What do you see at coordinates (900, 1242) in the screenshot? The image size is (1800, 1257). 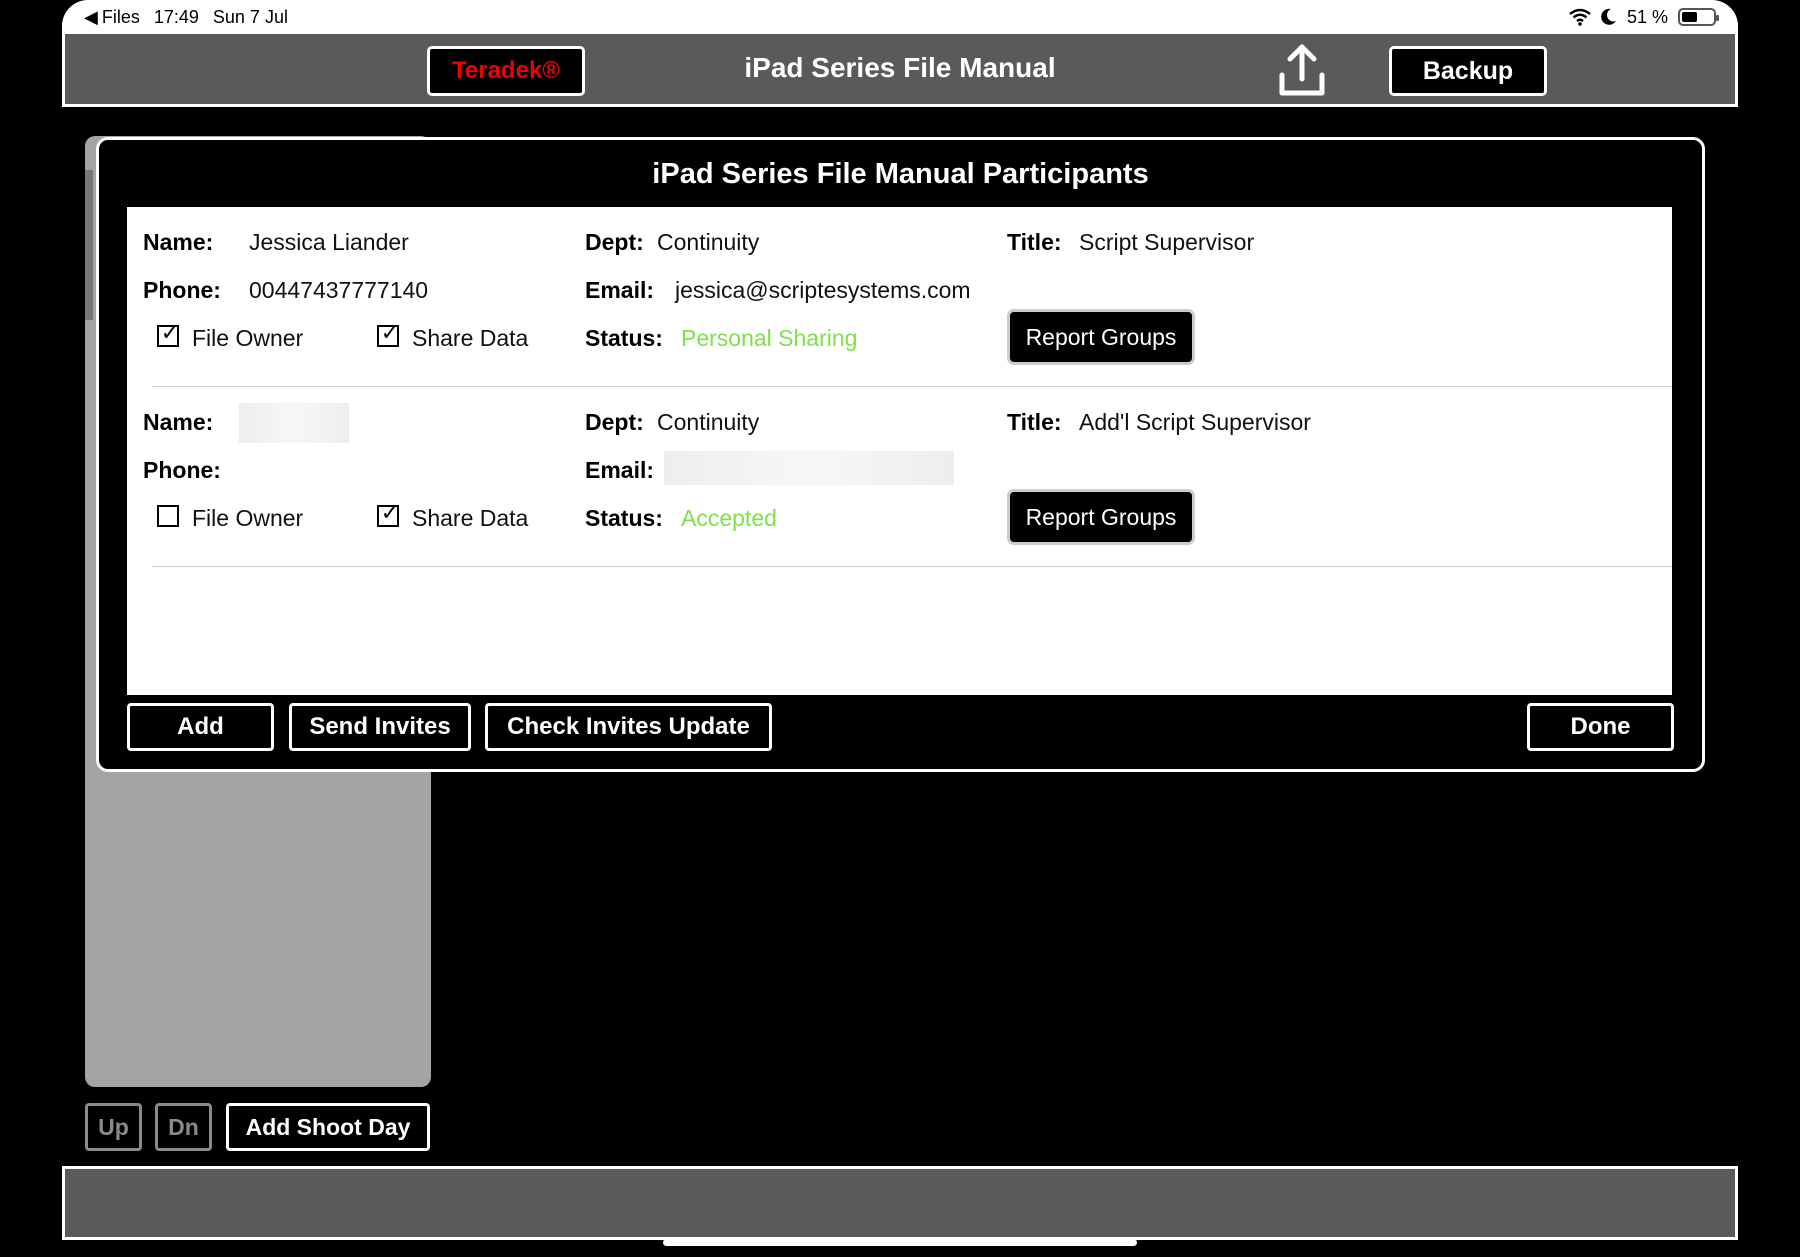 I see `home-indicator` at bounding box center [900, 1242].